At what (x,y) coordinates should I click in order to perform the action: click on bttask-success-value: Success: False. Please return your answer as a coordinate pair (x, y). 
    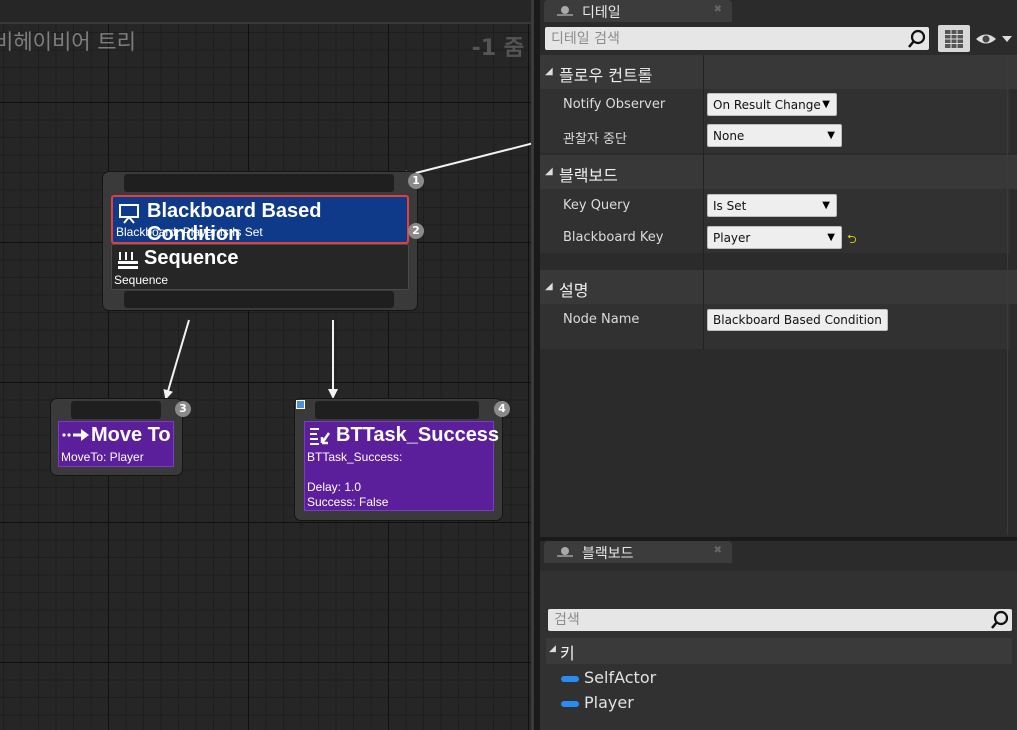
    Looking at the image, I should click on (348, 502).